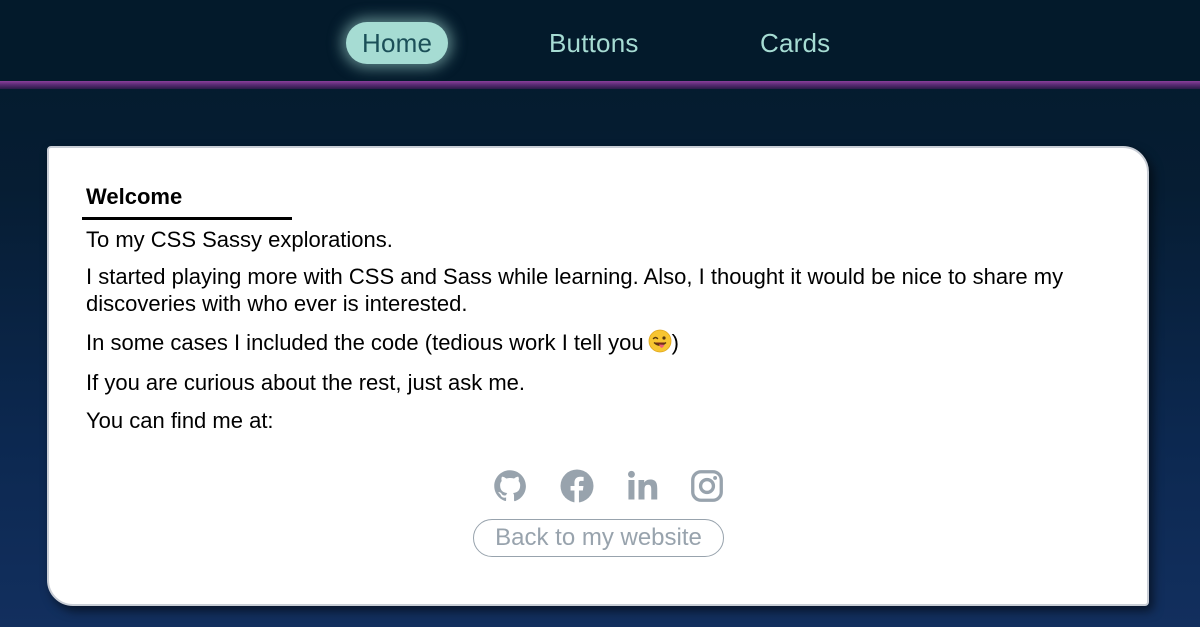 The image size is (1200, 627). Describe the element at coordinates (660, 341) in the screenshot. I see `winking-face-with-tongue-icon` at that location.